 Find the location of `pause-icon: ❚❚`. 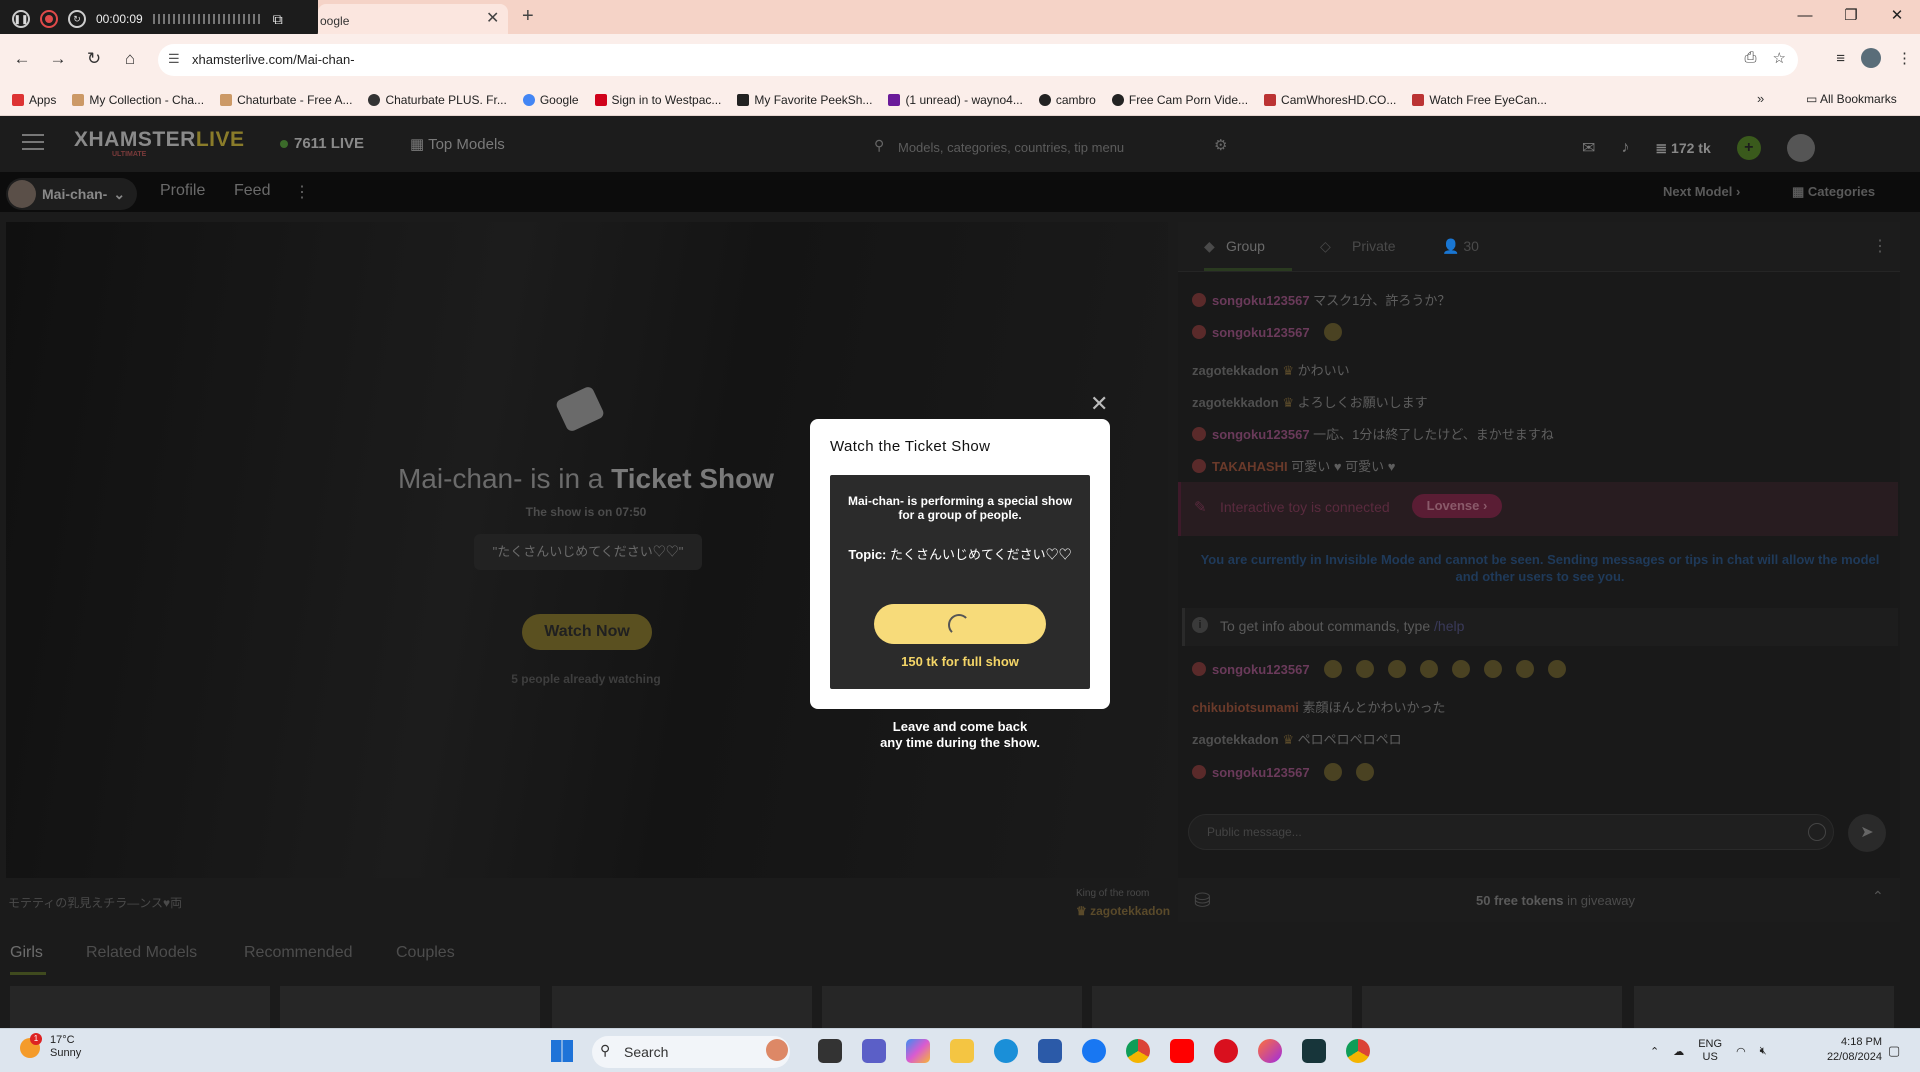

pause-icon: ❚❚ is located at coordinates (21, 19).